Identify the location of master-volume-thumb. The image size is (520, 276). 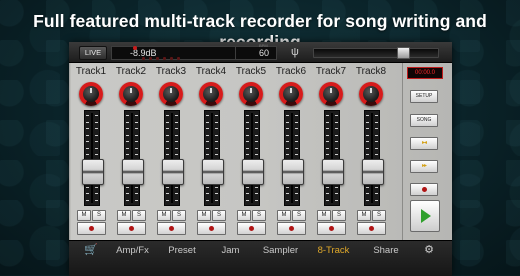
(403, 53).